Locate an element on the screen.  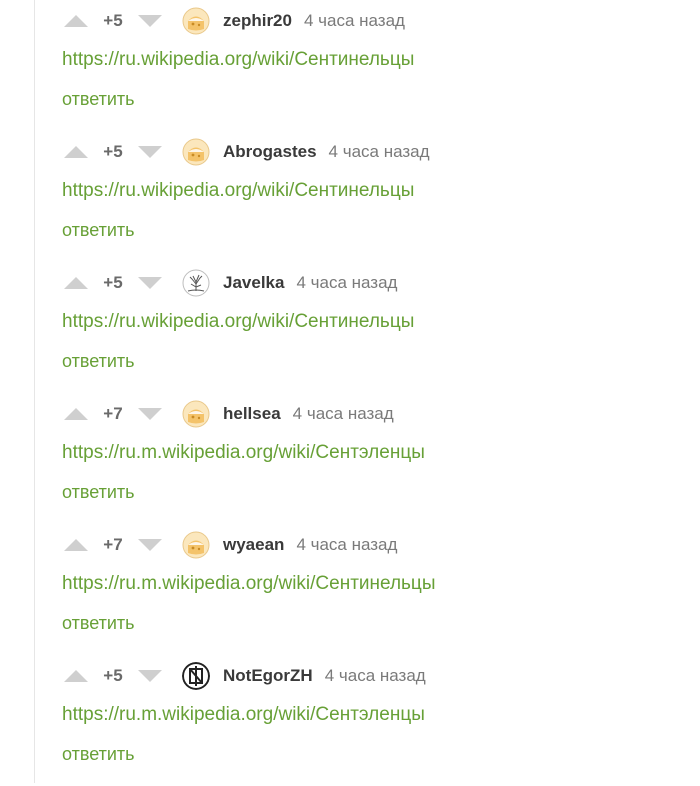
comment-header: +5 Abrogastes 4 часа назад is located at coordinates (246, 152).